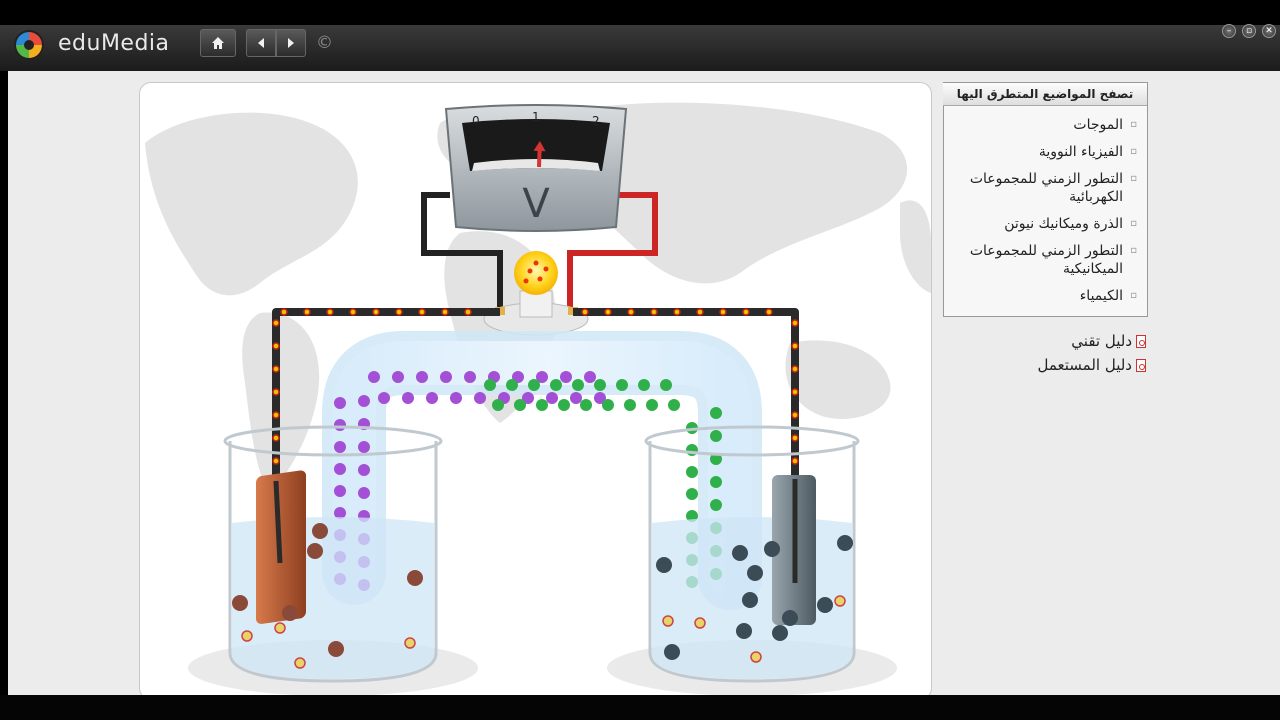 Image resolution: width=1280 pixels, height=720 pixels. I want to click on bulb-glass, so click(536, 273).